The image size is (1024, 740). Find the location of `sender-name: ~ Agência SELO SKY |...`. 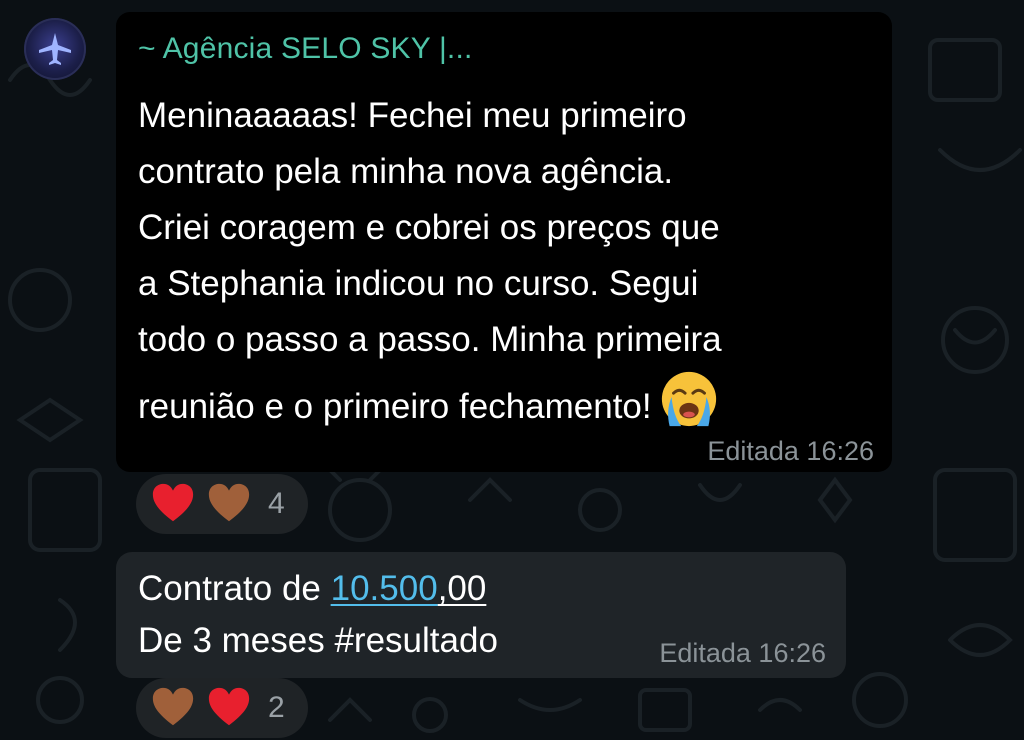

sender-name: ~ Agência SELO SKY |... is located at coordinates (305, 49).